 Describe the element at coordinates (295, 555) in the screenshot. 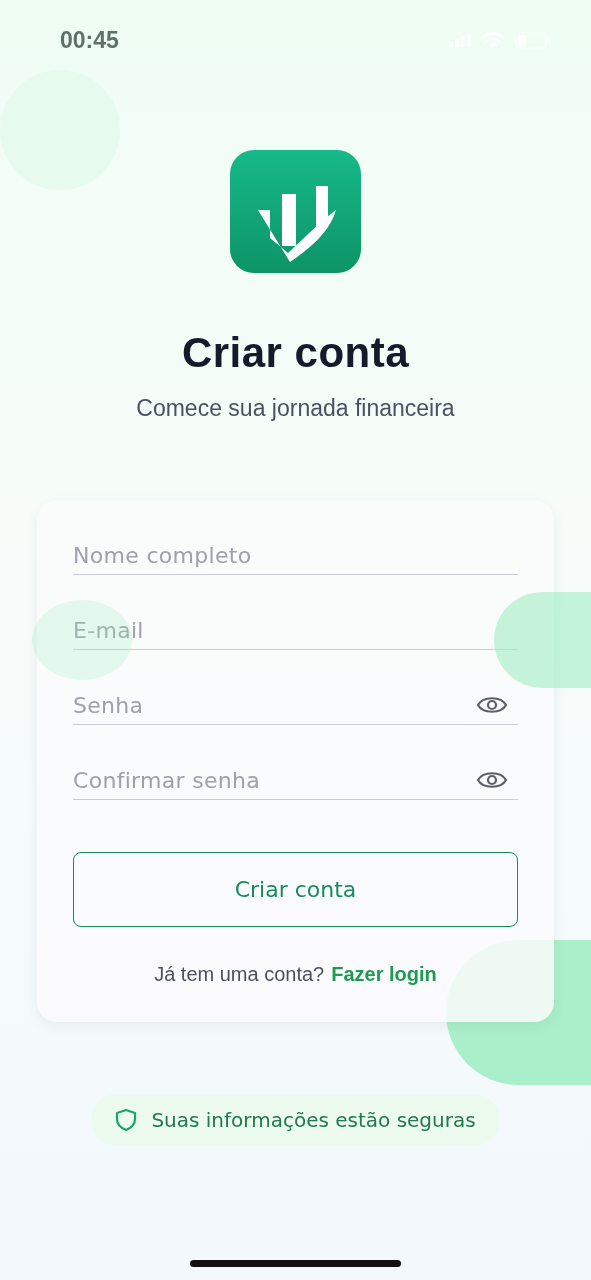

I see `input-field: Nome completo` at that location.